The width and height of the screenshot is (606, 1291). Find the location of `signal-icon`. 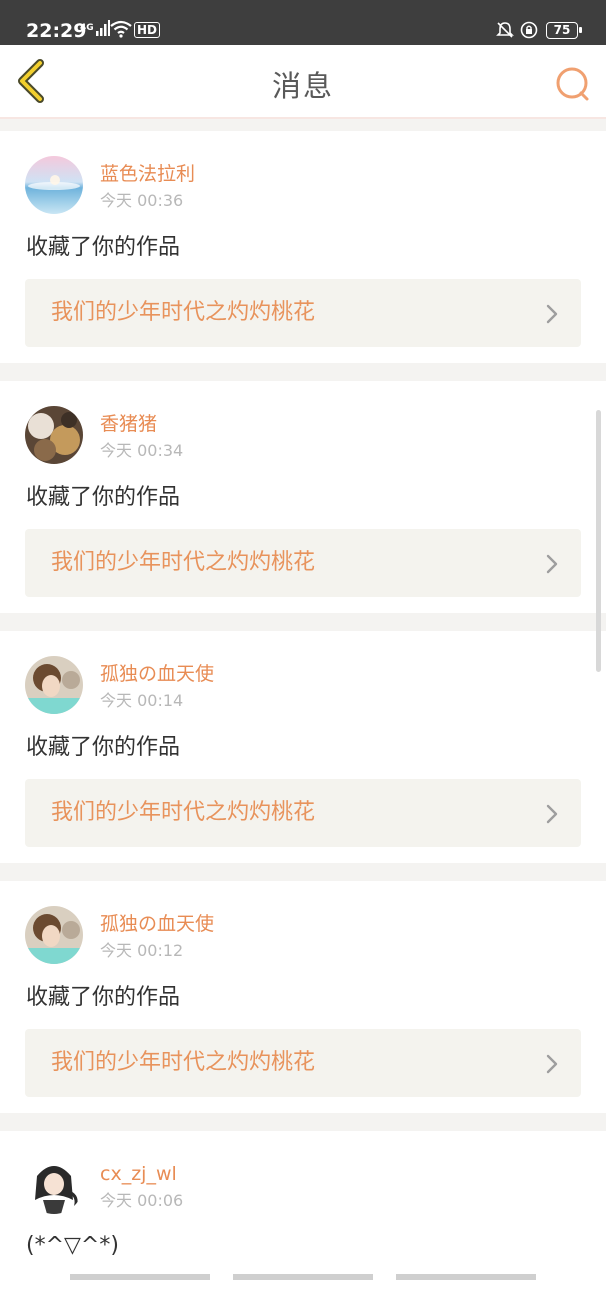

signal-icon is located at coordinates (103, 28).